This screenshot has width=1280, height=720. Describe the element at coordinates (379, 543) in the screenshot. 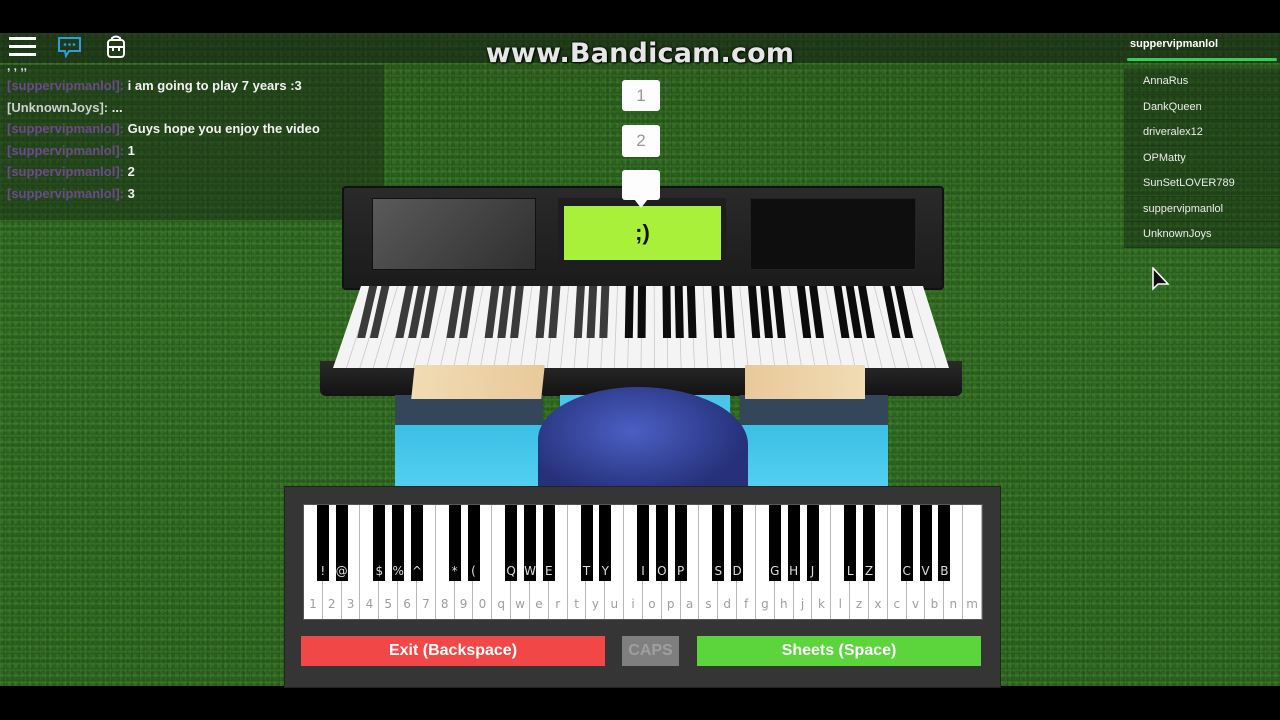

I see `black-key: $` at that location.